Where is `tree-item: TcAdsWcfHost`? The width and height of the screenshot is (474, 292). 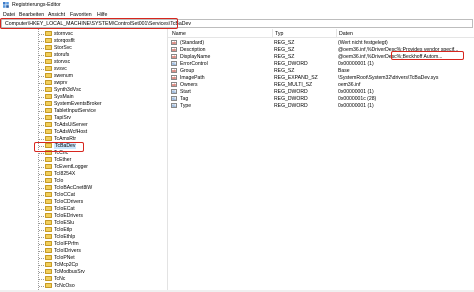
tree-item: TcAdsWcfHost is located at coordinates (83, 131).